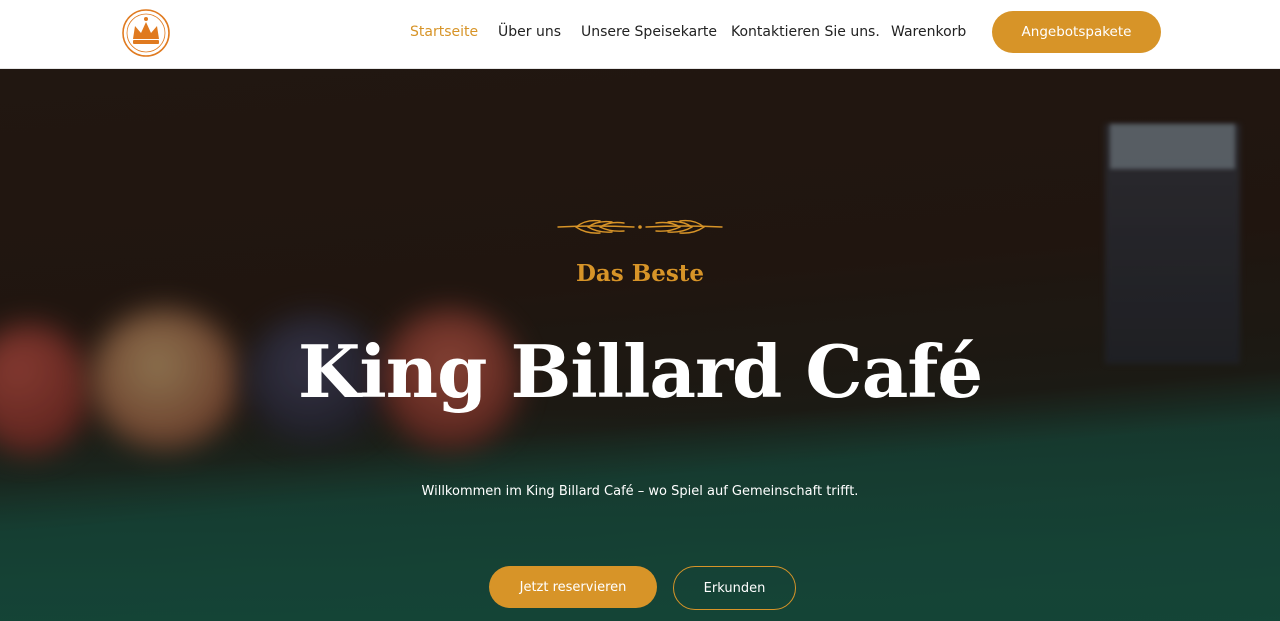 Image resolution: width=1280 pixels, height=621 pixels. Describe the element at coordinates (640, 371) in the screenshot. I see `hero-title: King Billard Café` at that location.